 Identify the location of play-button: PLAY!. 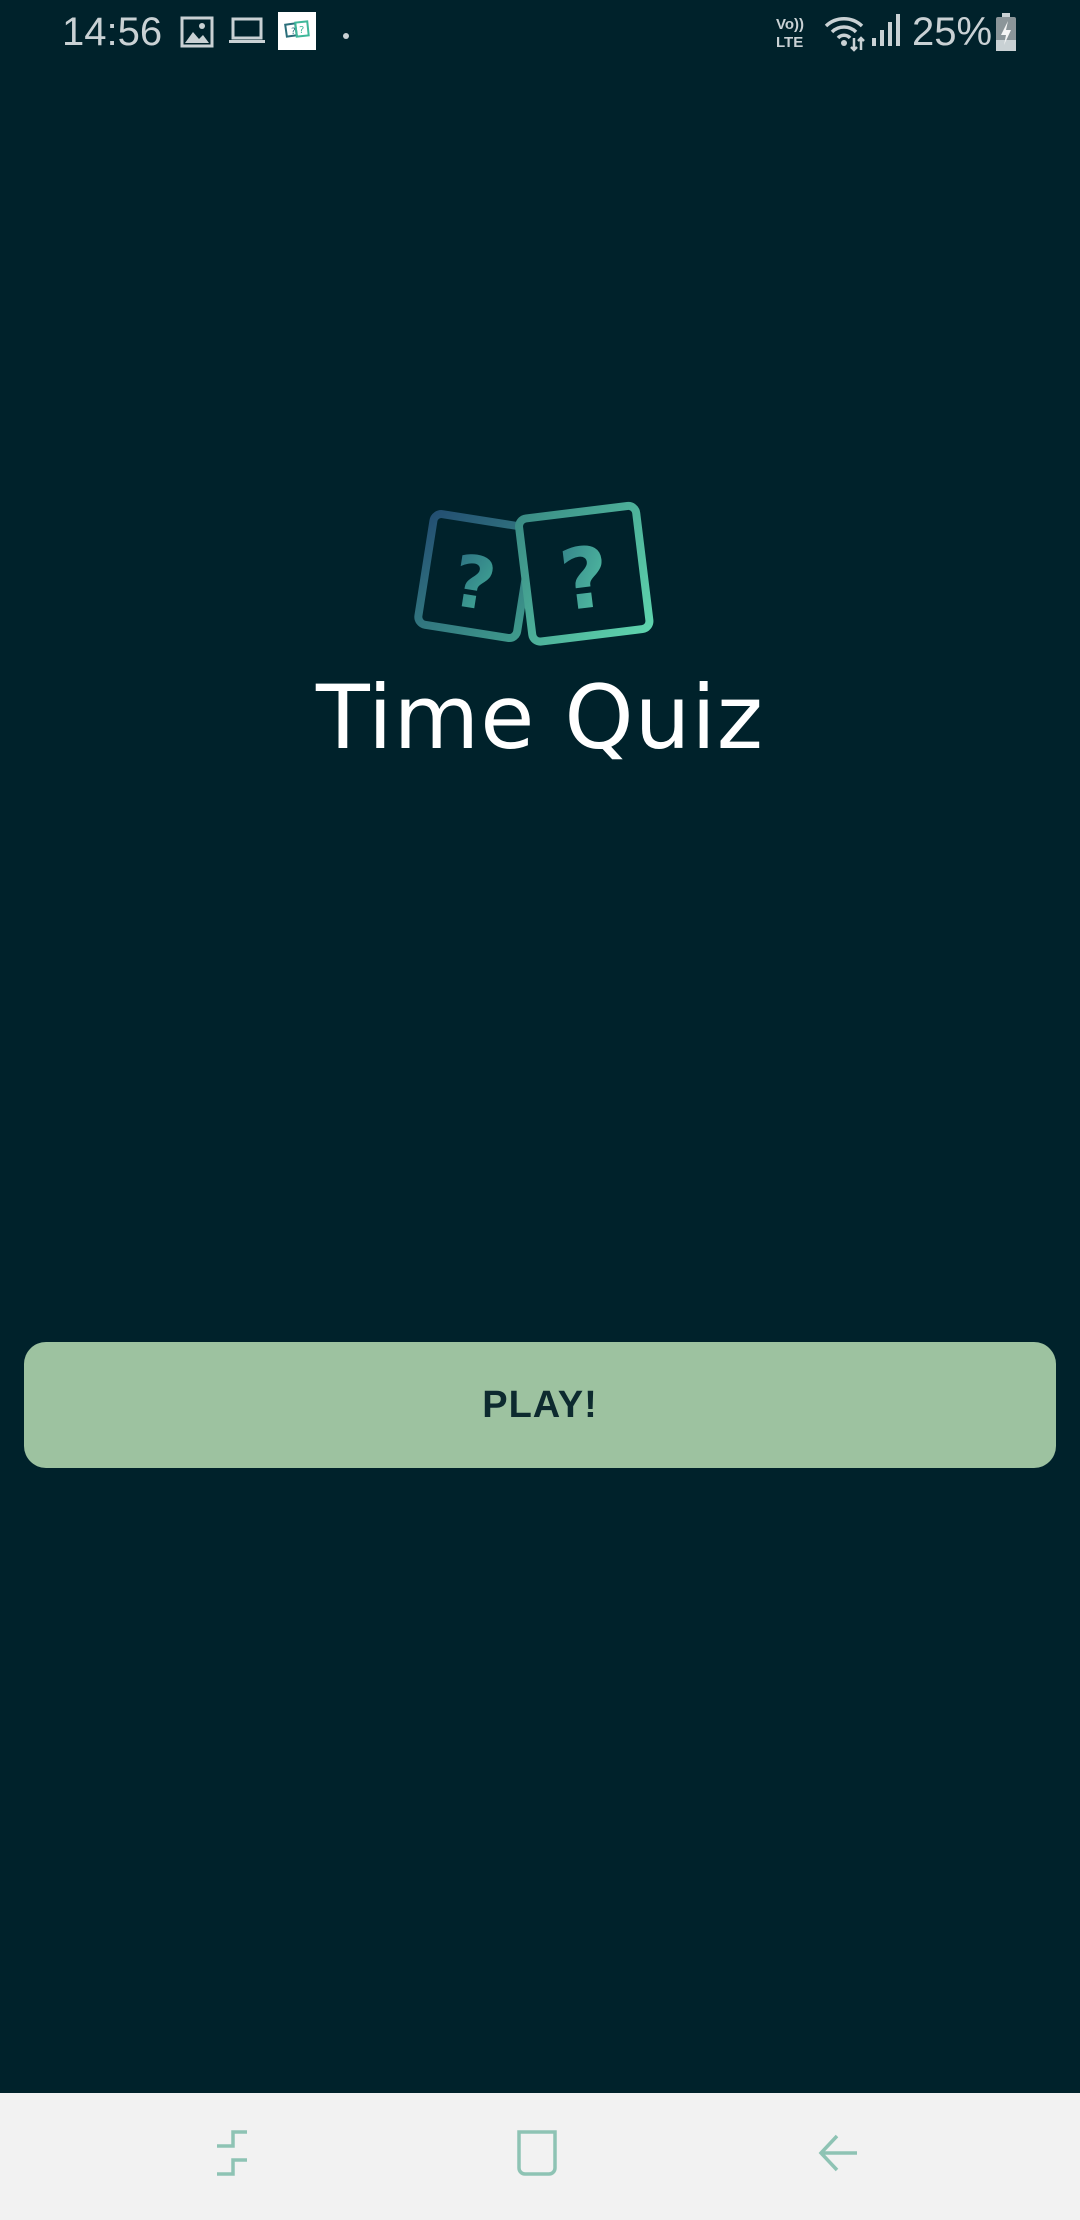
(540, 1405).